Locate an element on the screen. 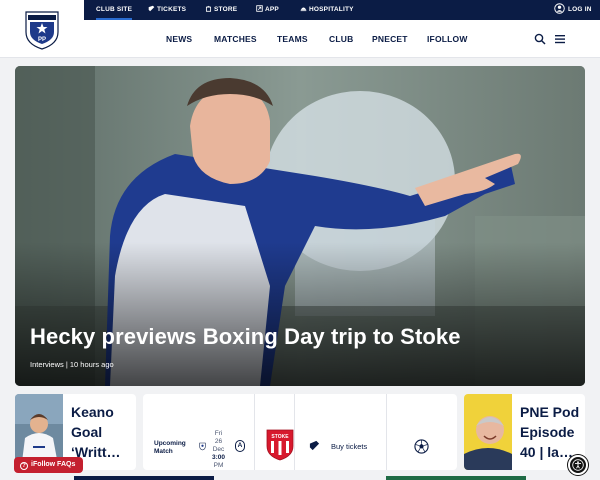 Image resolution: width=600 pixels, height=480 pixels. fixture-ampm: PM is located at coordinates (218, 465).